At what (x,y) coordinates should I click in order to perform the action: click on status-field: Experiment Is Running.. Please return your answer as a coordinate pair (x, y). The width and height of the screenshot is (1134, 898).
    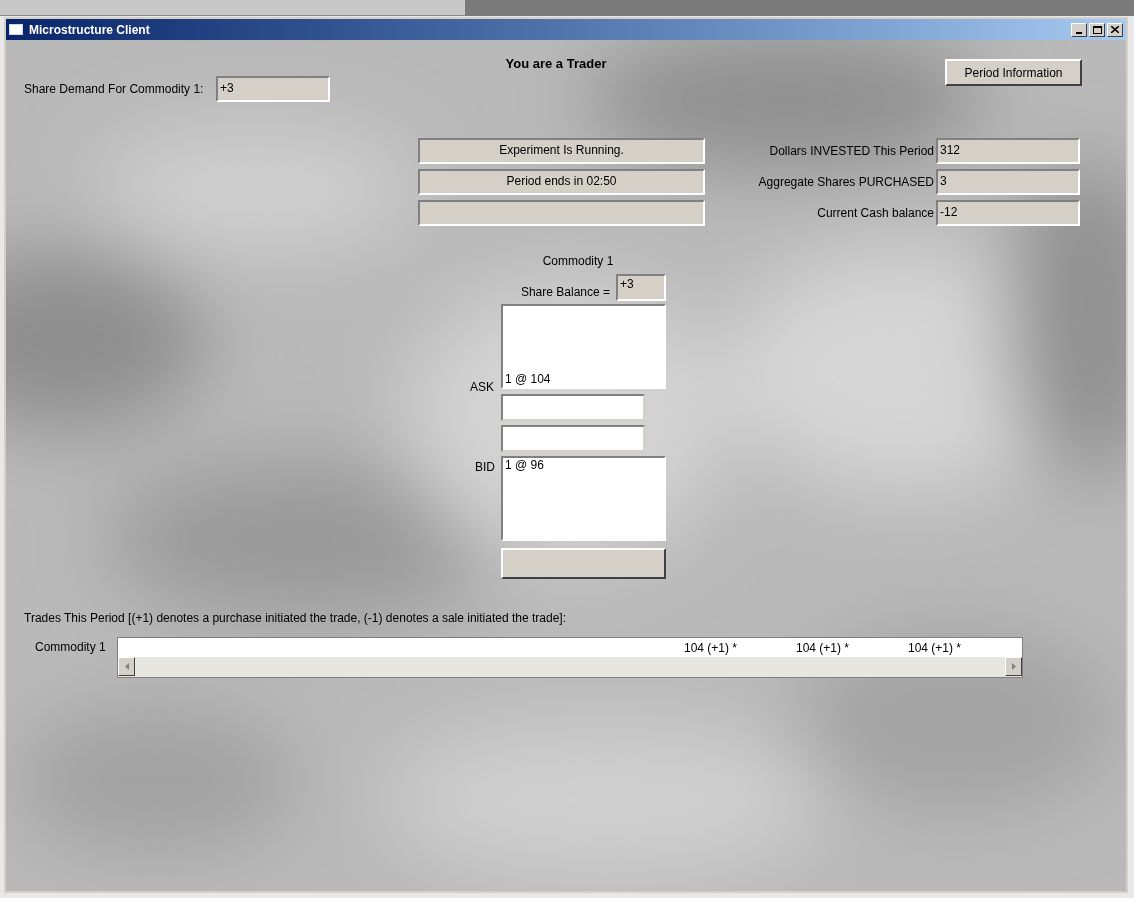
    Looking at the image, I should click on (561, 151).